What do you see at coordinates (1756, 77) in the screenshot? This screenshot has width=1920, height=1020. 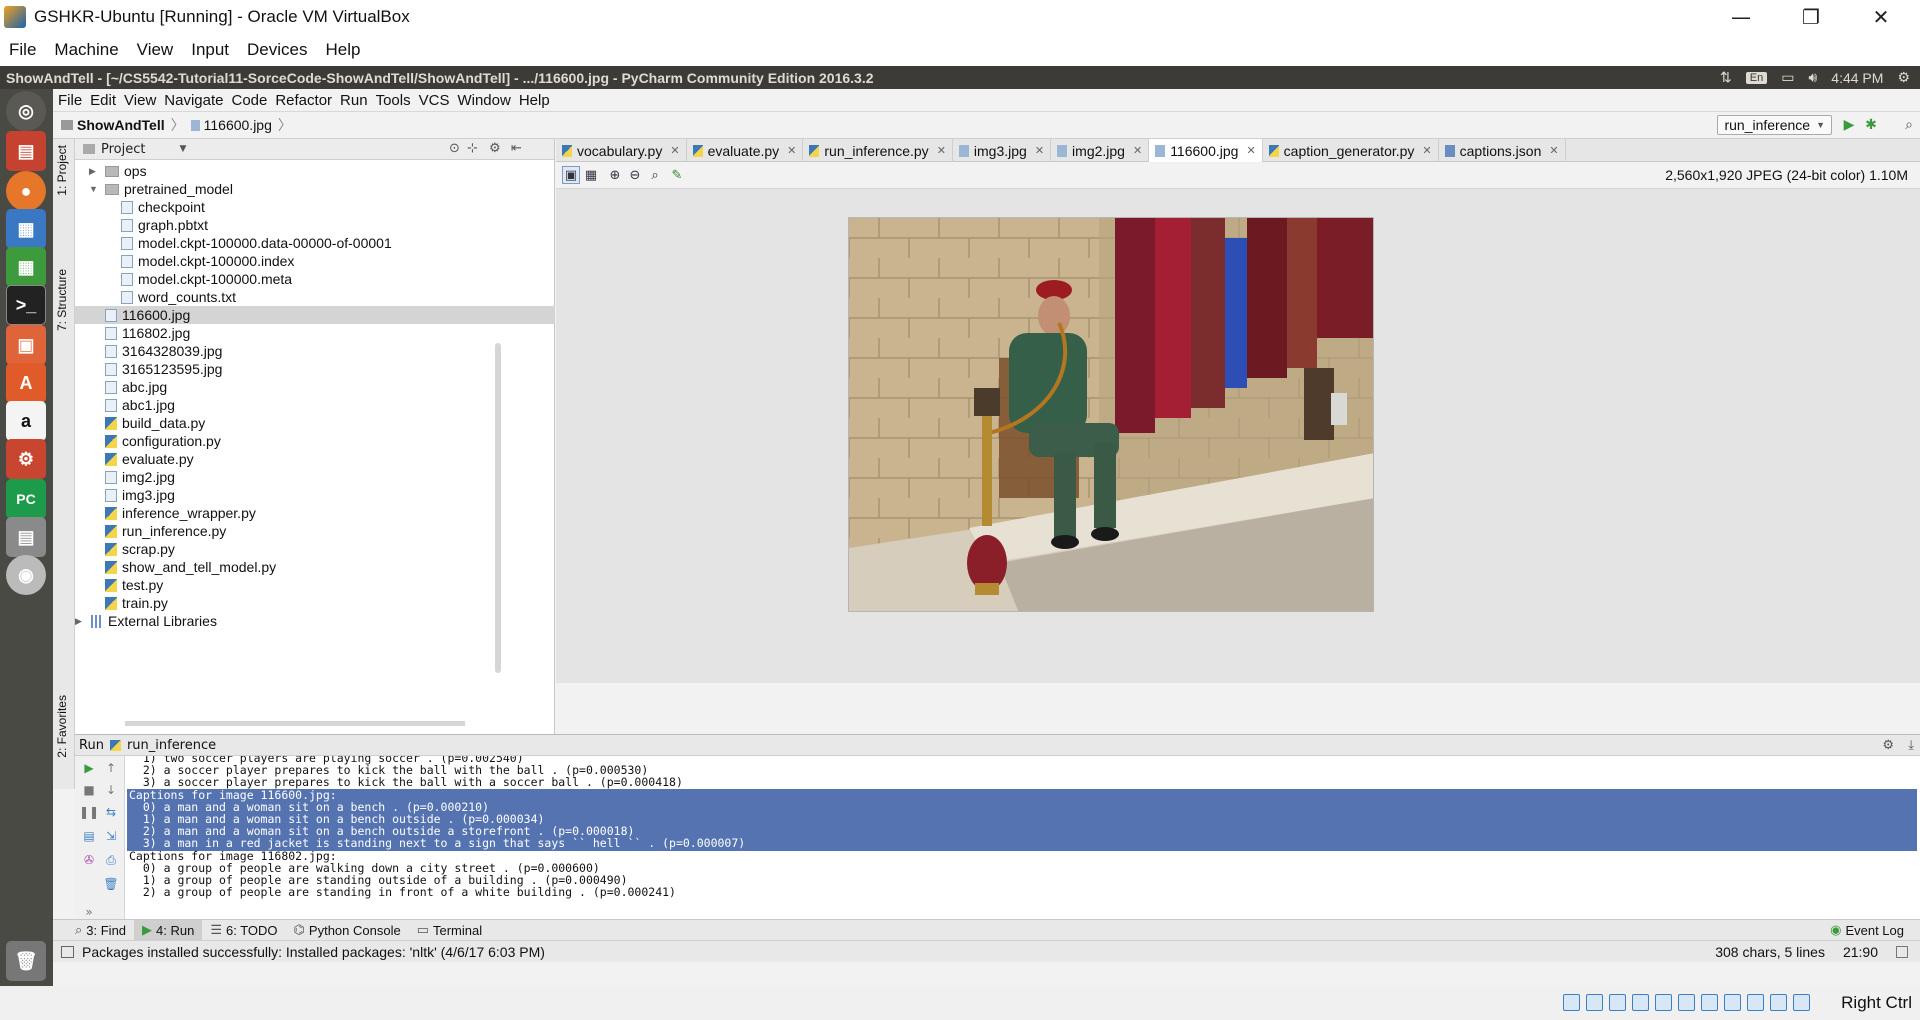 I see `keyboard-layout: En` at bounding box center [1756, 77].